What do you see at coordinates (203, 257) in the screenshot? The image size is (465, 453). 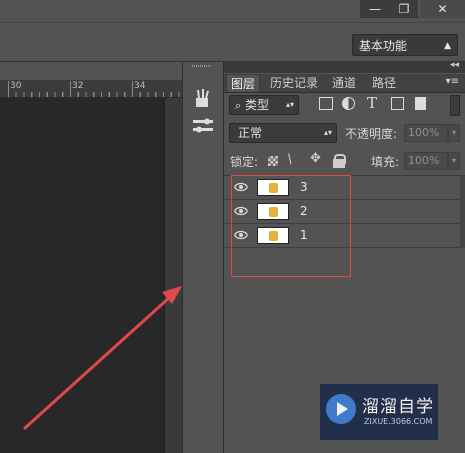 I see `collapsed-panel-column` at bounding box center [203, 257].